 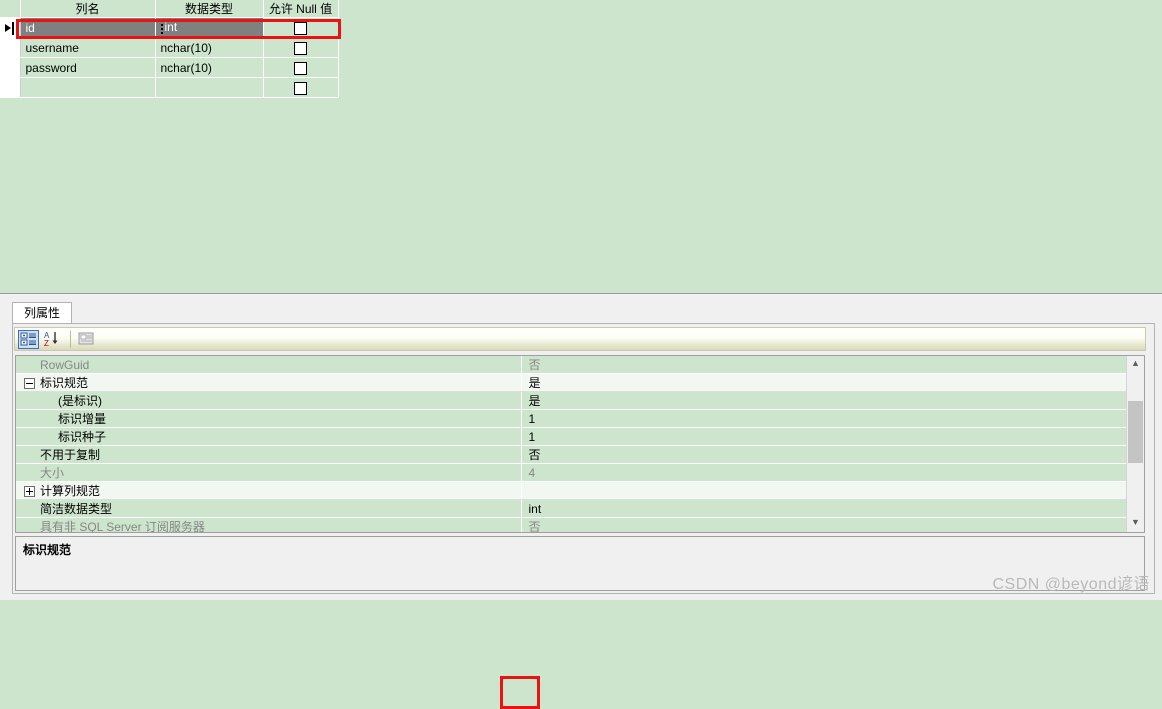 I want to click on header-allow-nulls: 允许 Null 值, so click(x=301, y=9).